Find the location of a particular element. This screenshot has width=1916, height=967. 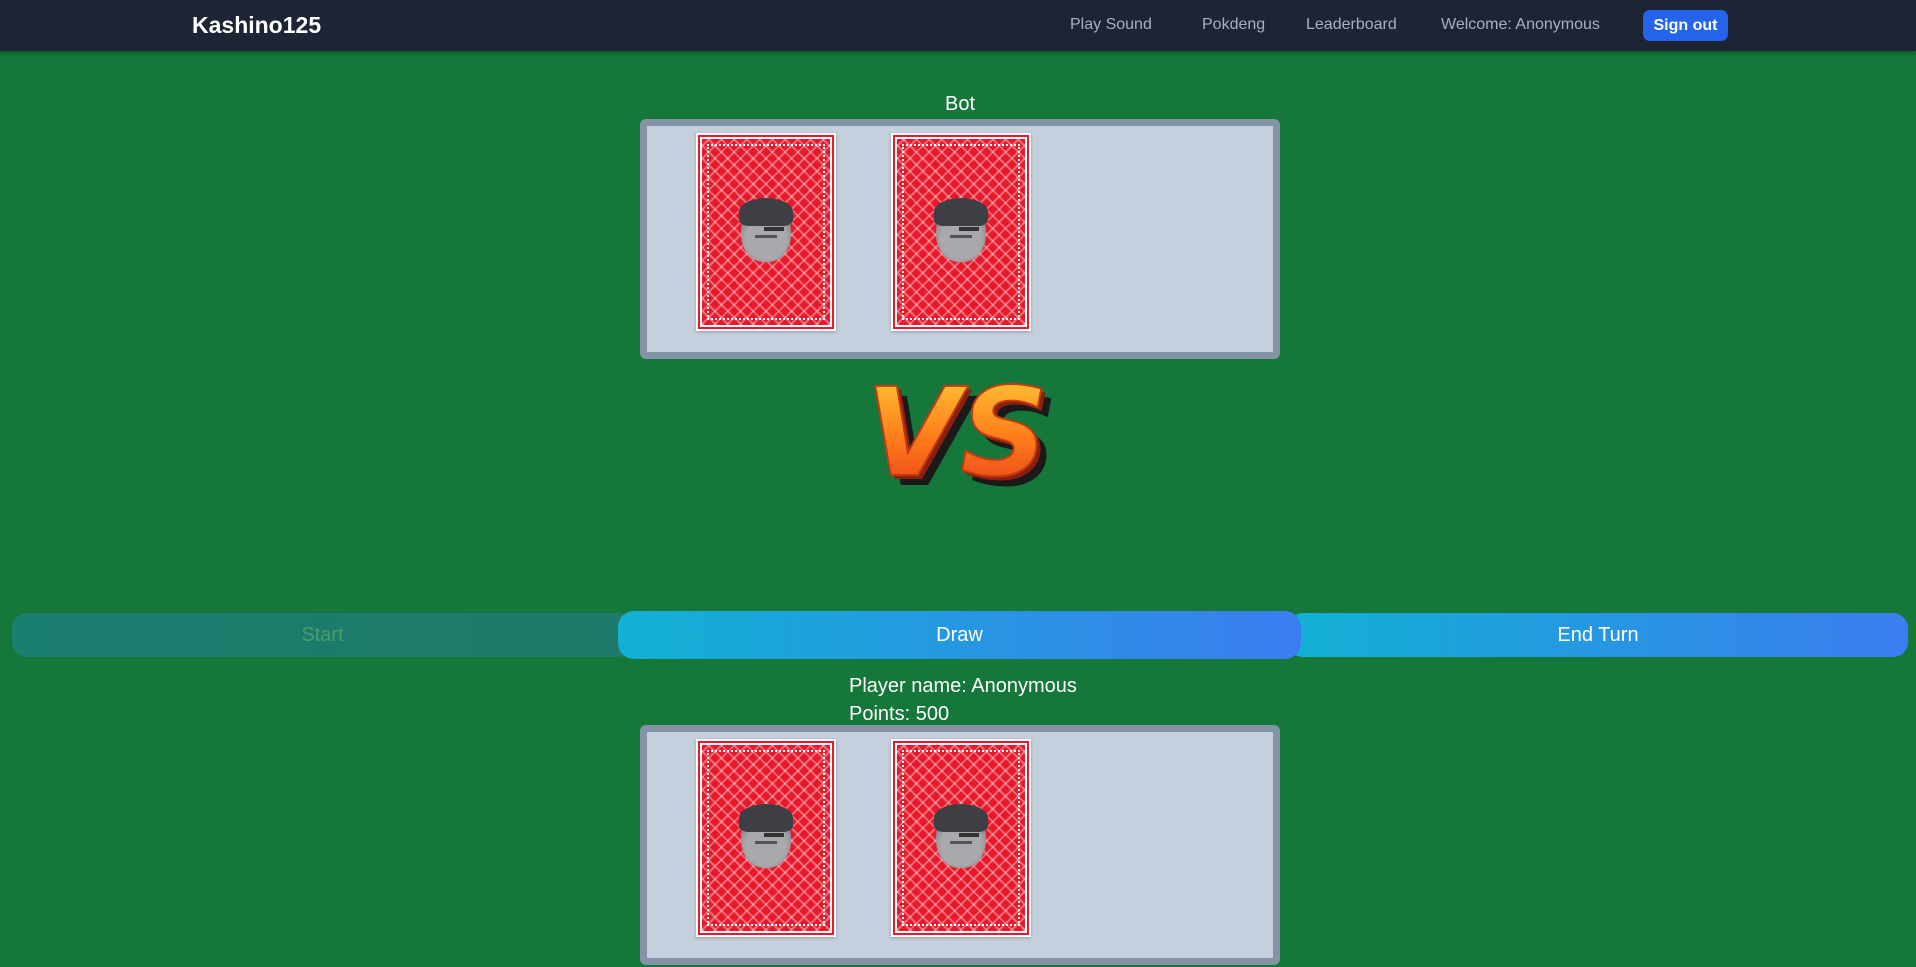

player-points: Points: 500 is located at coordinates (899, 714).